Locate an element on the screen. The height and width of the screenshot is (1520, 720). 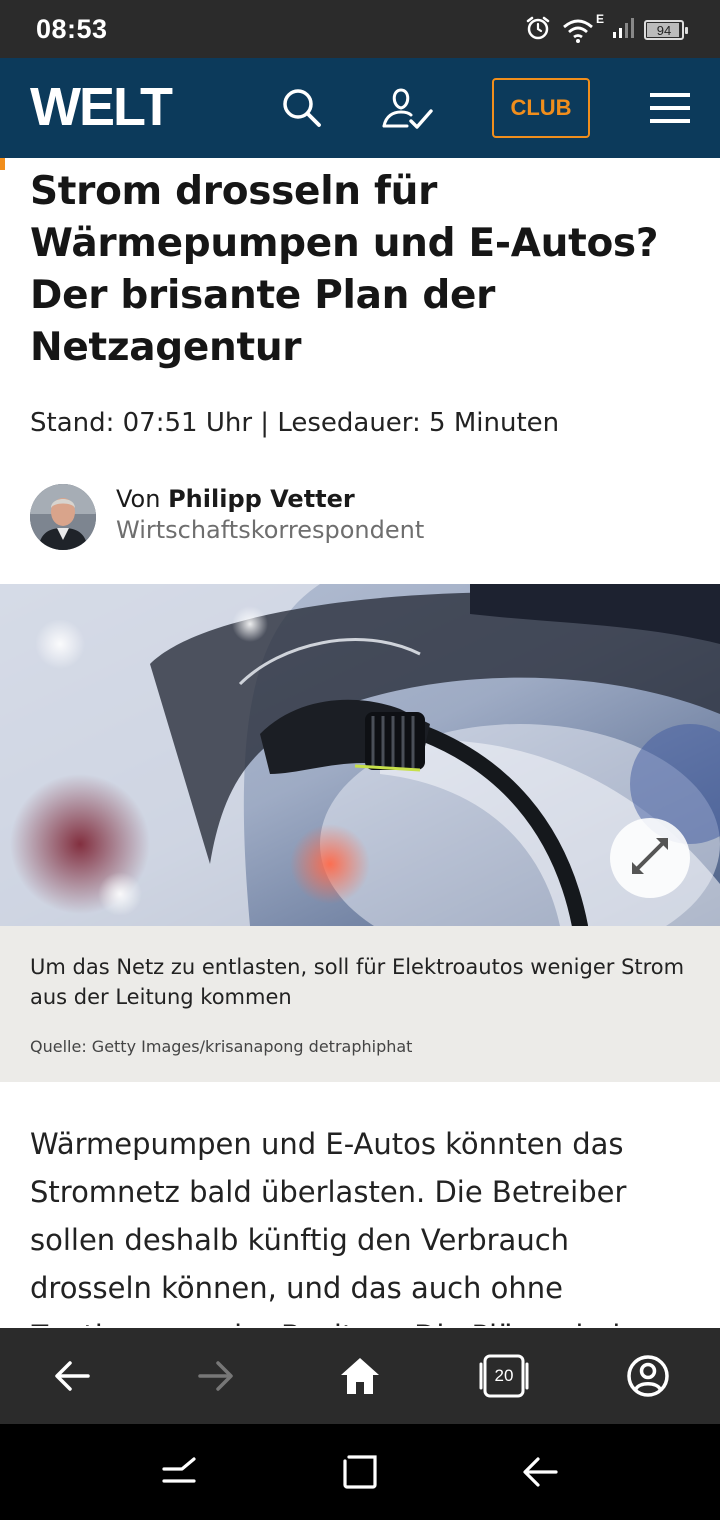
home-square-icon is located at coordinates (360, 1472).